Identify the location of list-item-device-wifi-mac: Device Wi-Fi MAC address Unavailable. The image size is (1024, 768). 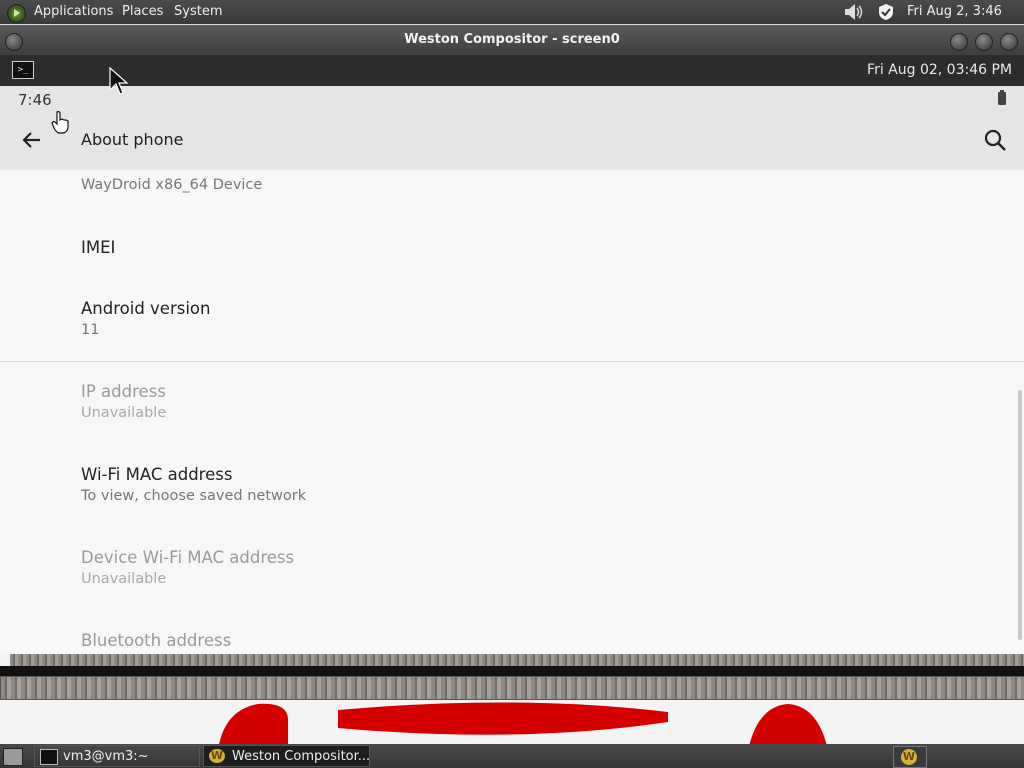
(187, 567).